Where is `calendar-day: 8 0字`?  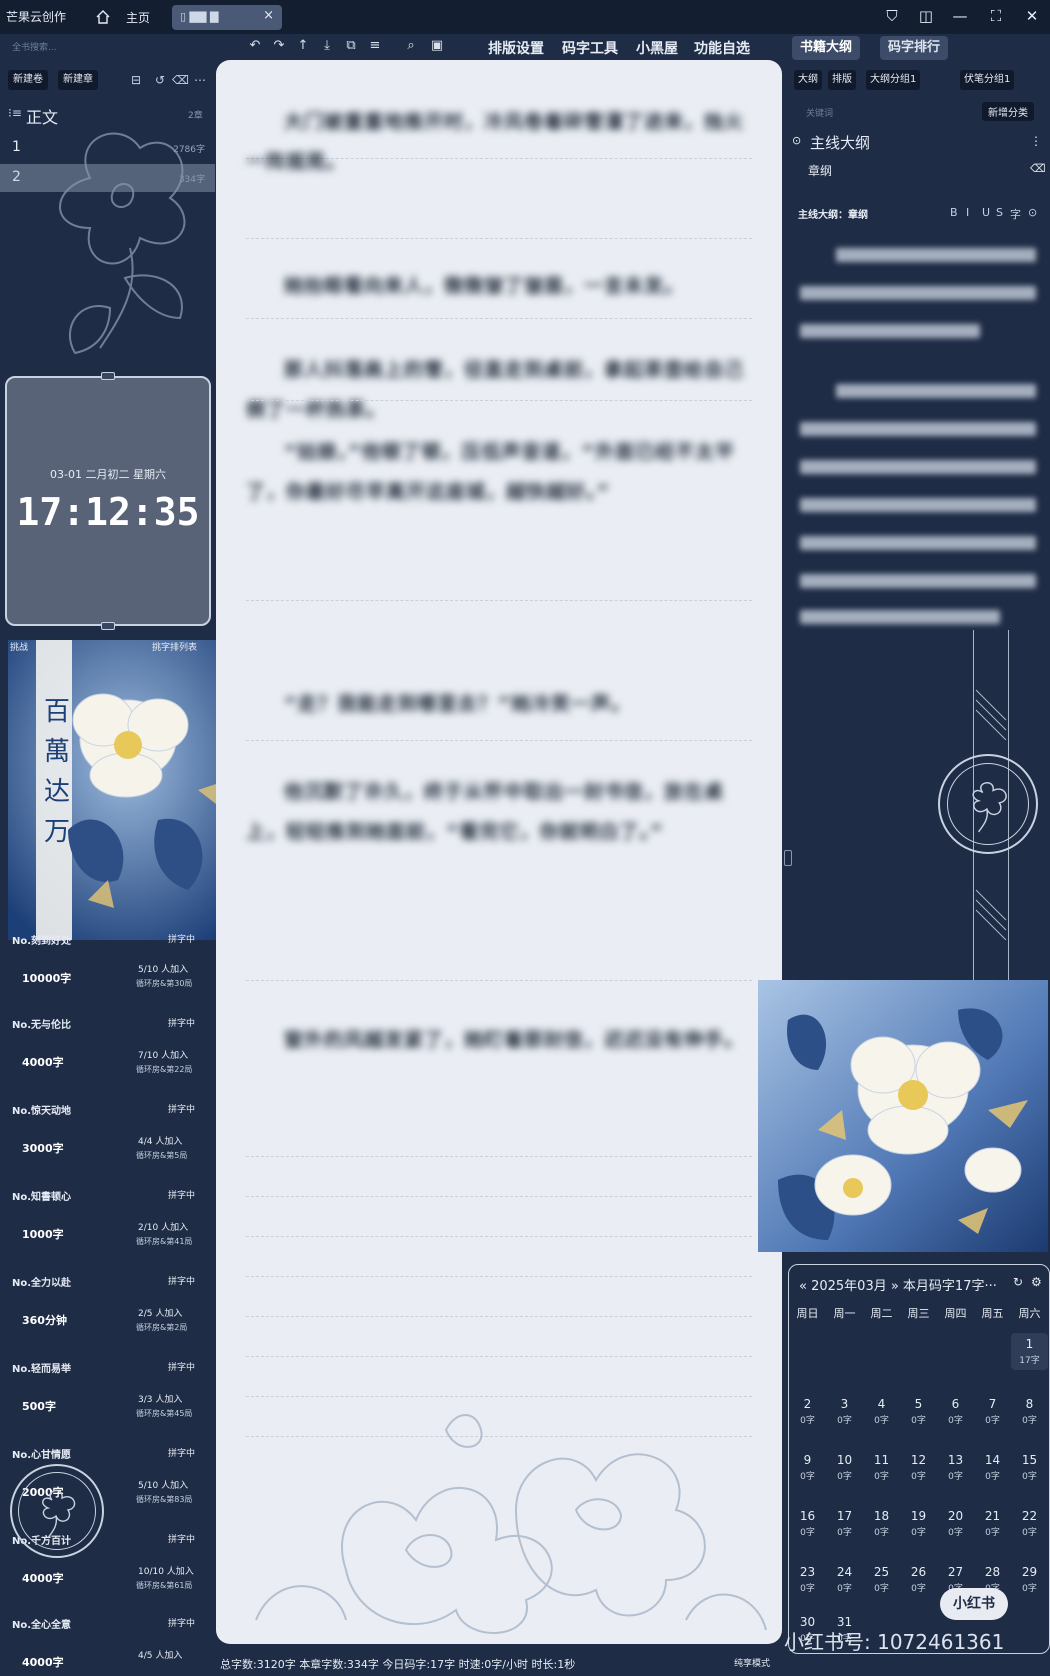 calendar-day: 8 0字 is located at coordinates (1029, 1411).